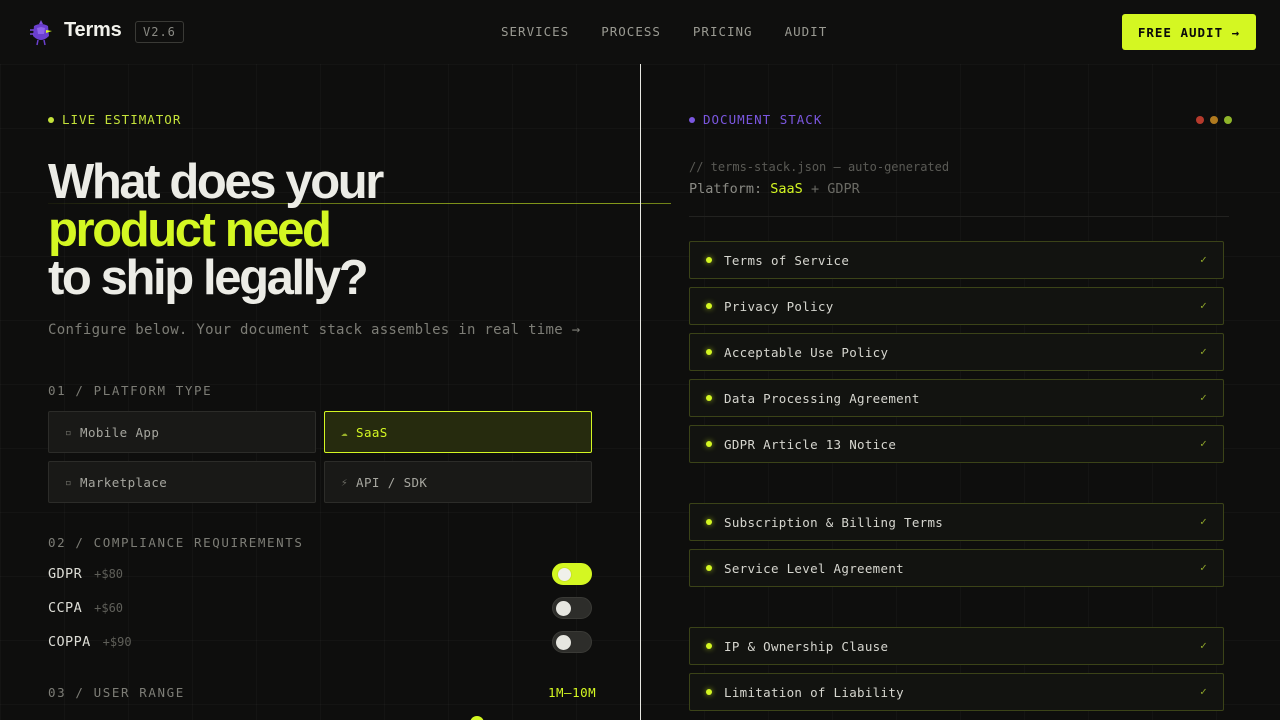 This screenshot has width=1280, height=720. I want to click on compliance-row-coppa: COPPA +$90, so click(320, 642).